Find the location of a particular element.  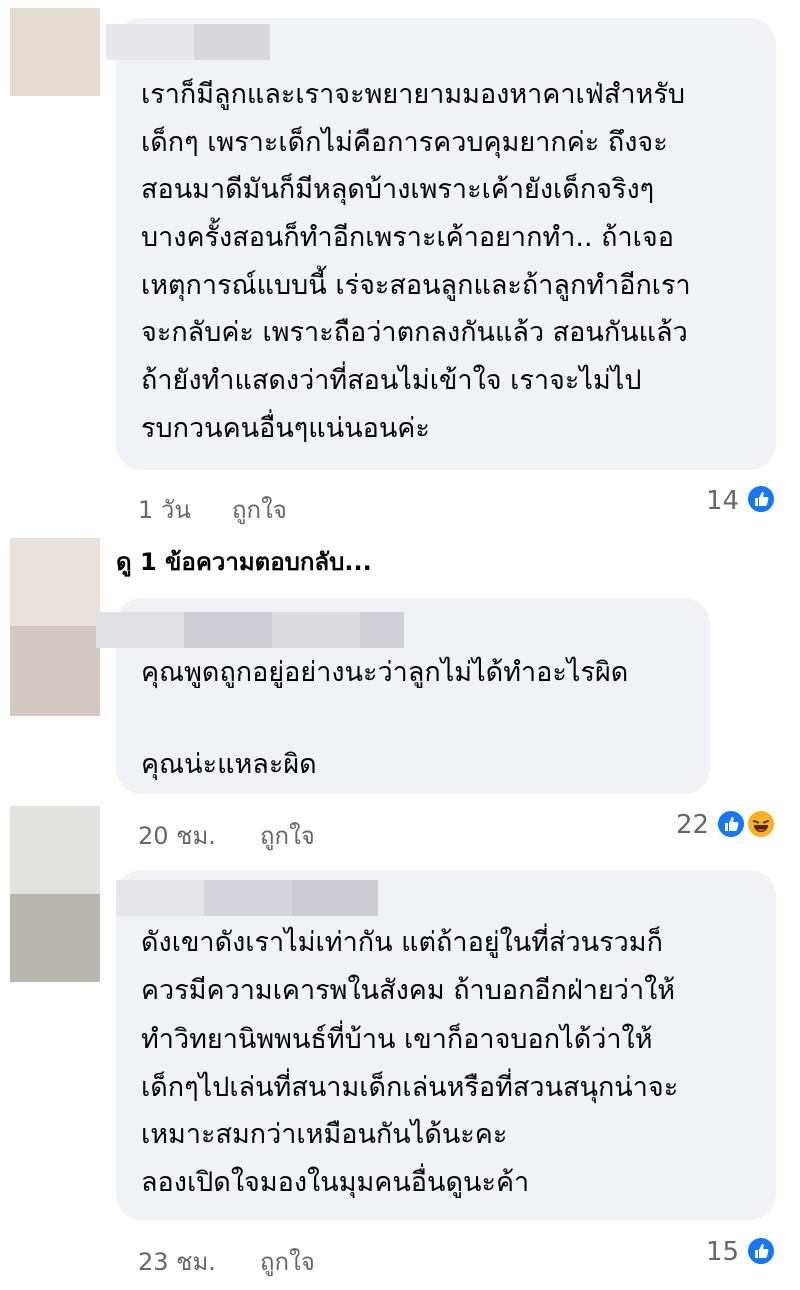

reply-avatar-stub is located at coordinates (55, 582).